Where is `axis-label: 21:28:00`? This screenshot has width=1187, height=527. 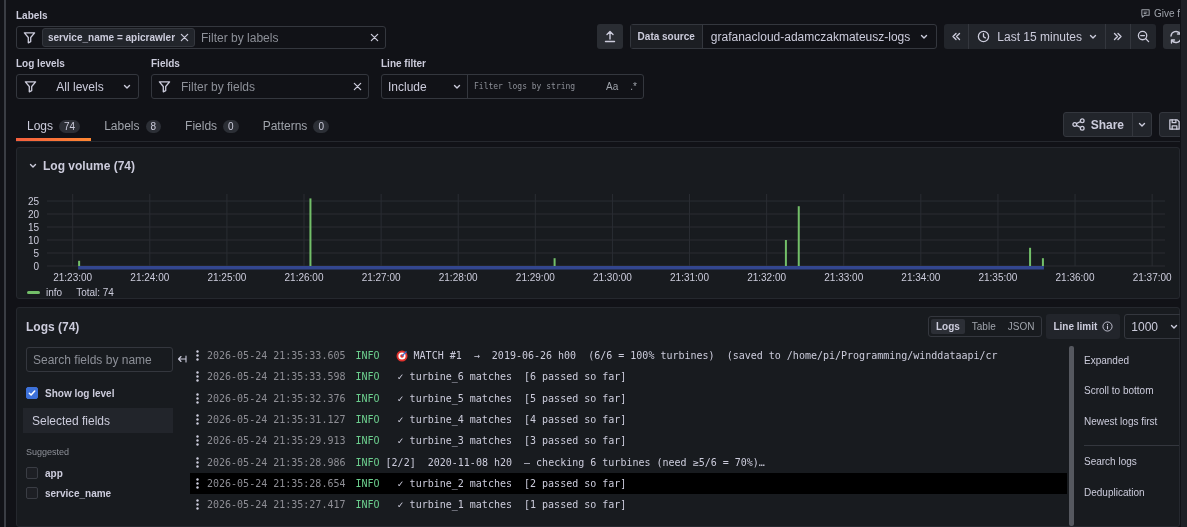
axis-label: 21:28:00 is located at coordinates (458, 277).